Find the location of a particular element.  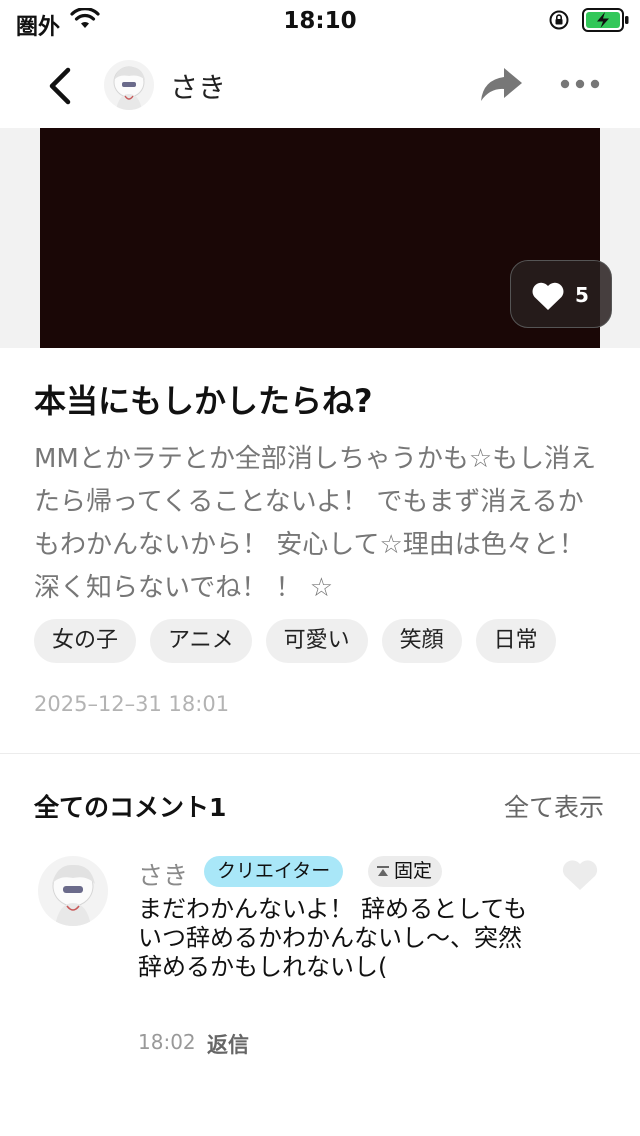

post-date: 2025–12–31 18:01 is located at coordinates (132, 704).